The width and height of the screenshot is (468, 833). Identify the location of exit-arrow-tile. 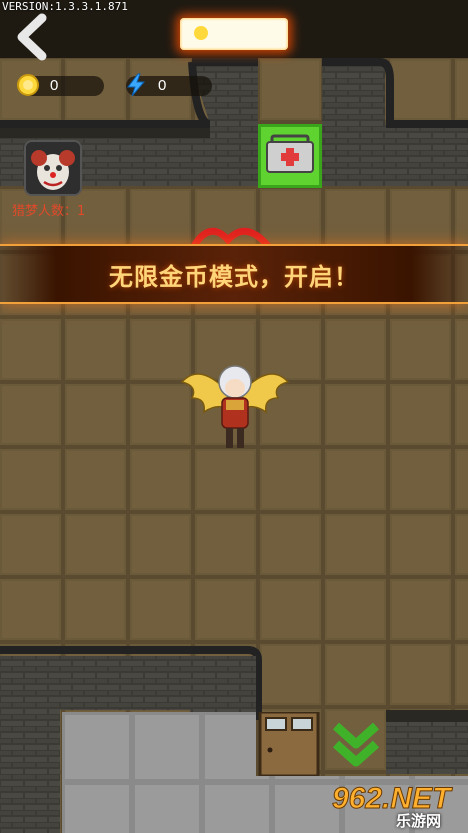
(356, 744).